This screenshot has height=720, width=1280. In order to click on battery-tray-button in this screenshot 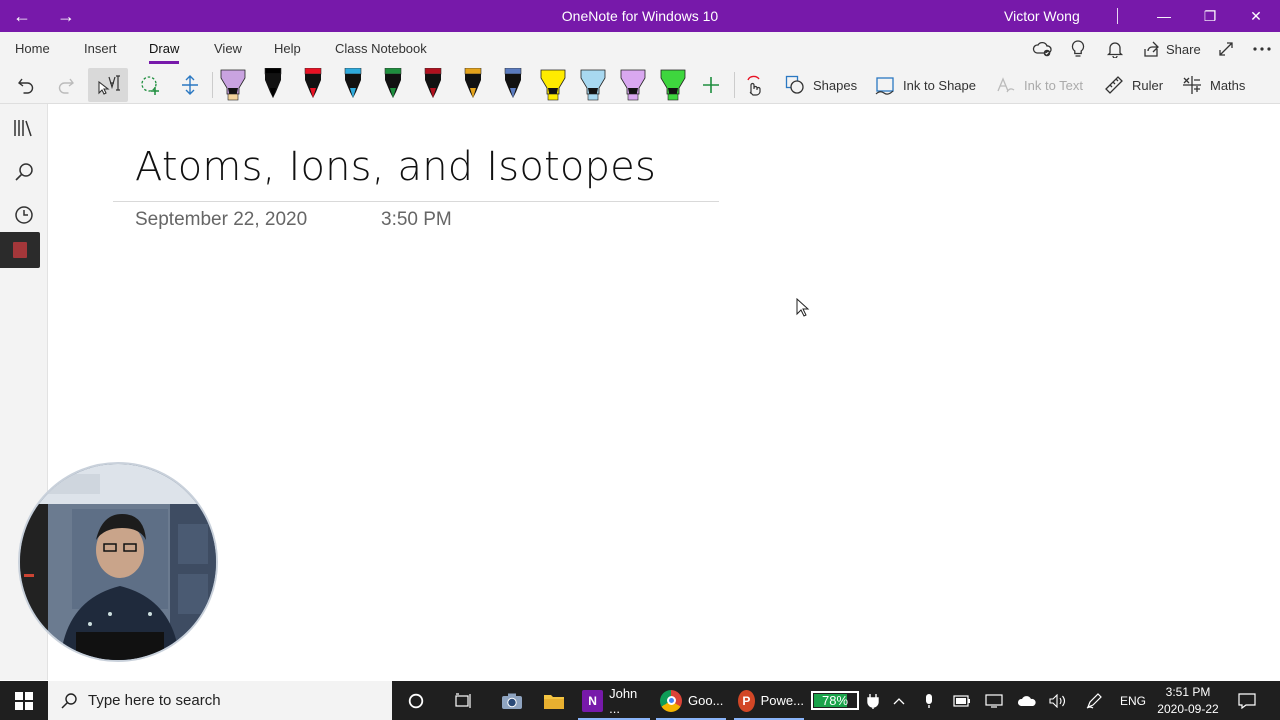, I will do `click(962, 700)`.